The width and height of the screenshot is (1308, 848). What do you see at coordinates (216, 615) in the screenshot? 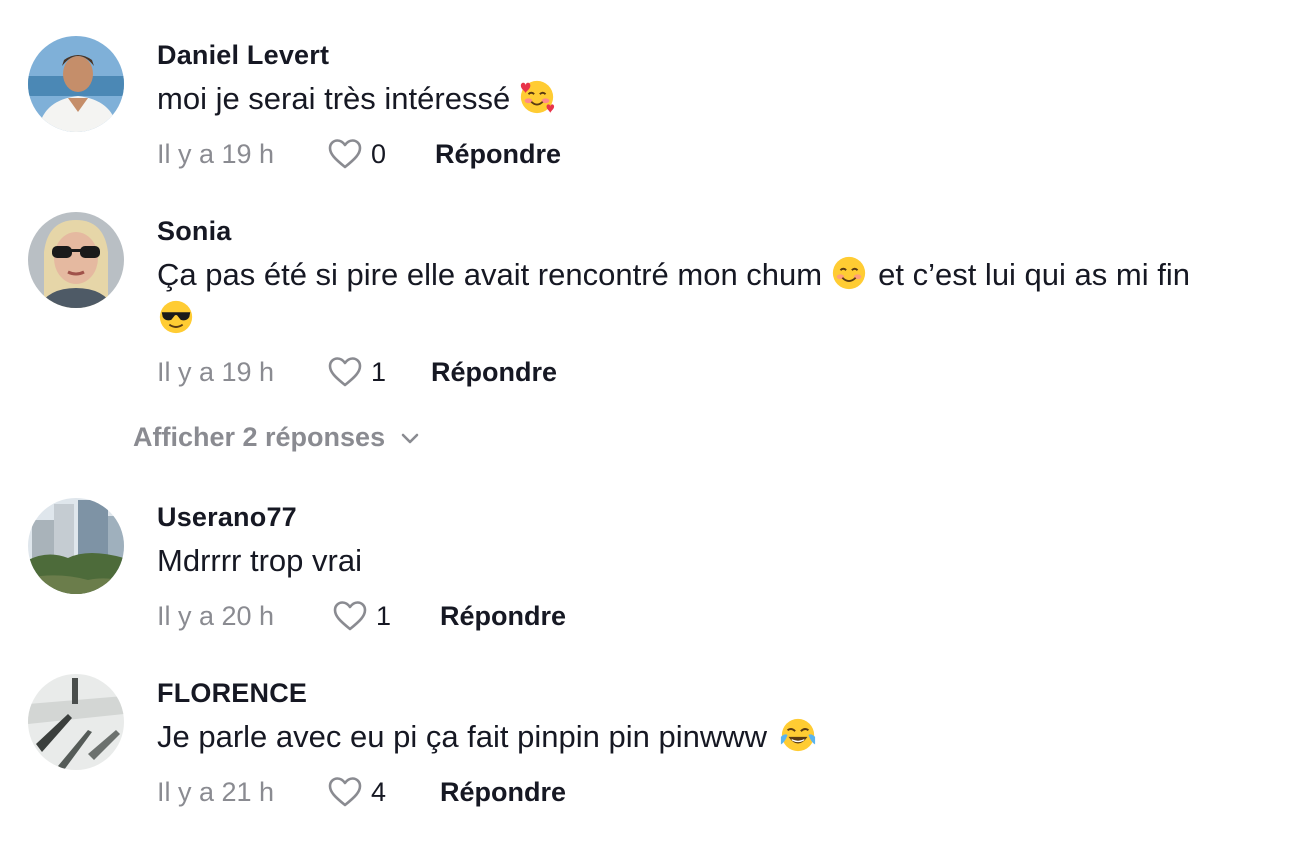
I see `comment-timestamp: Il y a 20 h` at bounding box center [216, 615].